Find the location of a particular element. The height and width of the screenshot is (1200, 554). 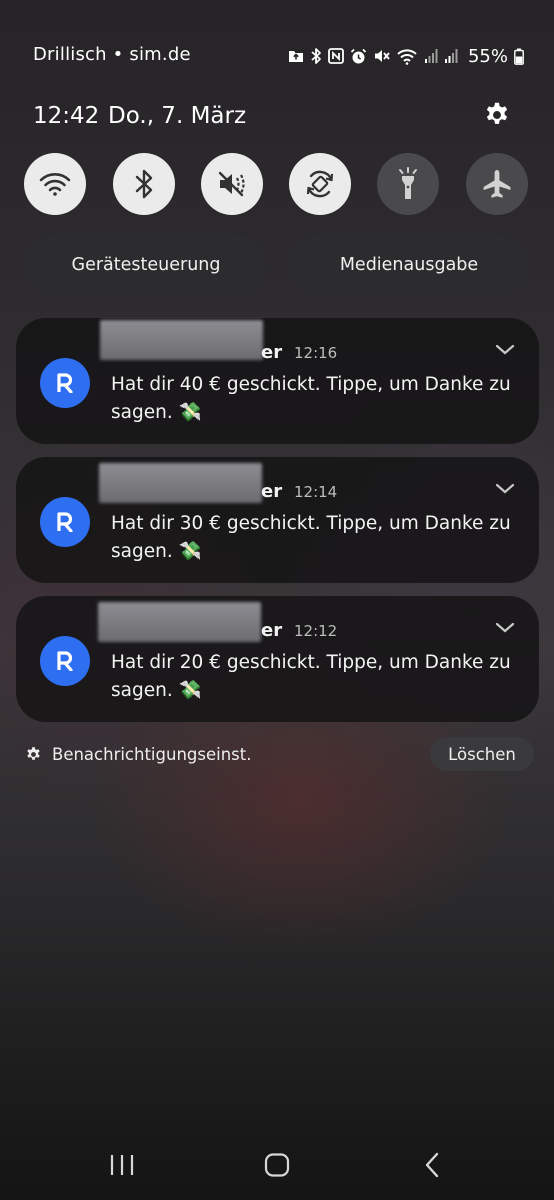

rotate-icon is located at coordinates (320, 184).